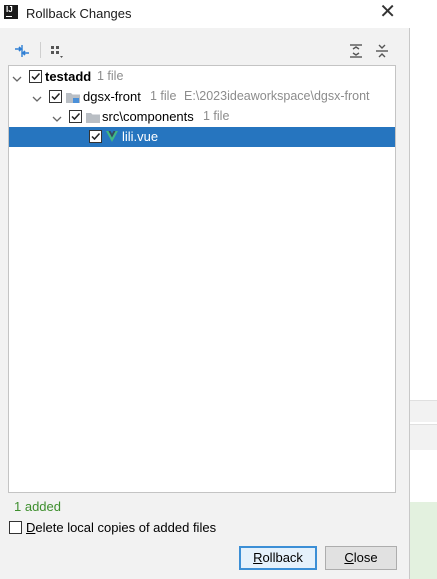 This screenshot has height=579, width=437. What do you see at coordinates (37, 506) in the screenshot?
I see `changes-summary: 1 added` at bounding box center [37, 506].